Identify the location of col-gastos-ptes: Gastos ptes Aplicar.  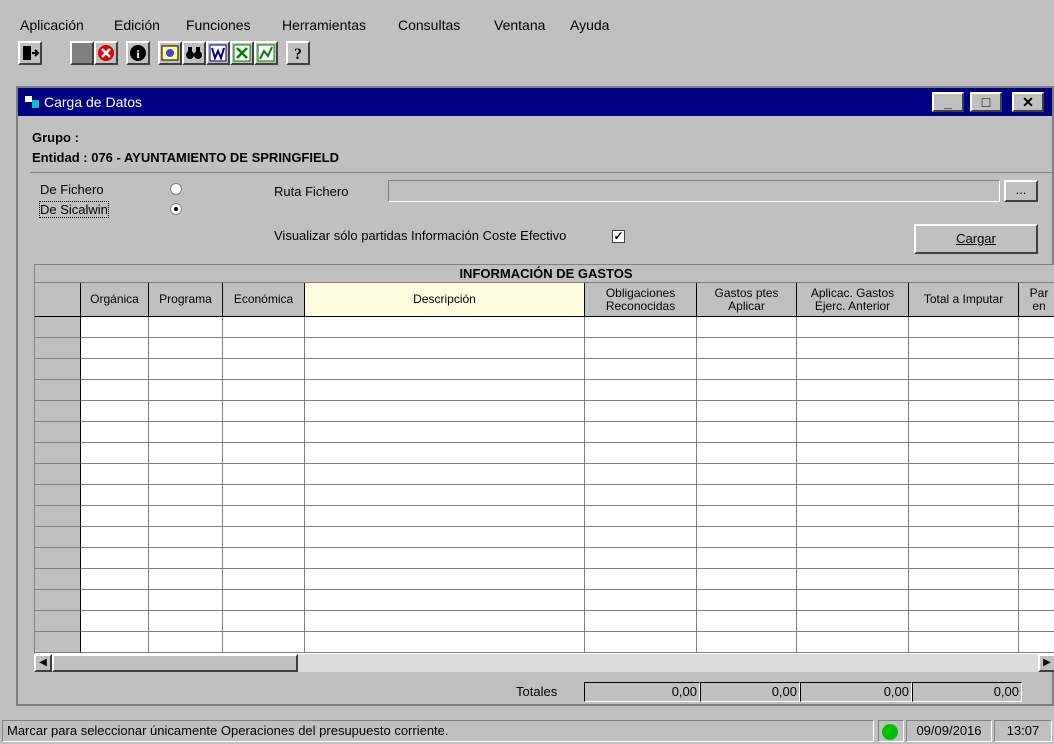
(747, 300).